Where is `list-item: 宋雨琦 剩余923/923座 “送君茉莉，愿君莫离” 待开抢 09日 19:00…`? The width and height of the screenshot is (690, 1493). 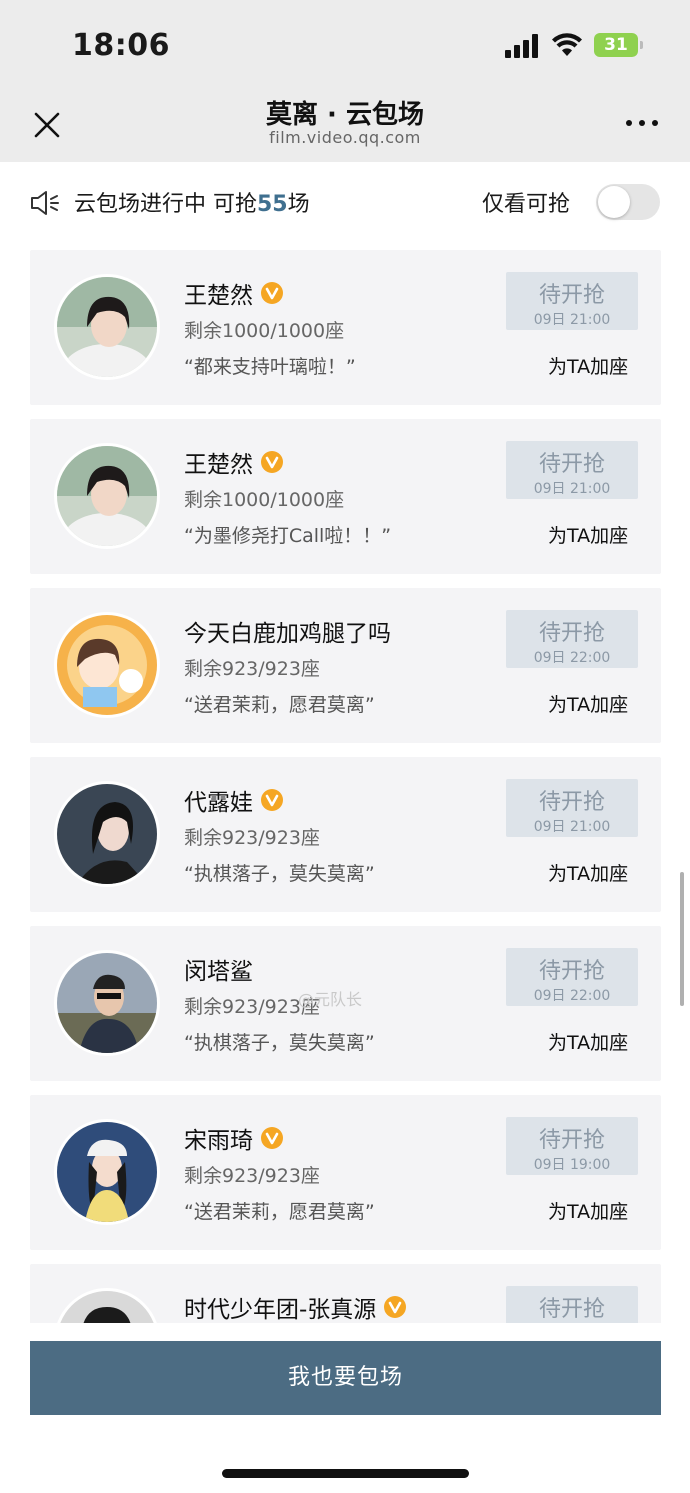 list-item: 宋雨琦 剩余923/923座 “送君茉莉，愿君莫离” 待开抢 09日 19:00… is located at coordinates (345, 1172).